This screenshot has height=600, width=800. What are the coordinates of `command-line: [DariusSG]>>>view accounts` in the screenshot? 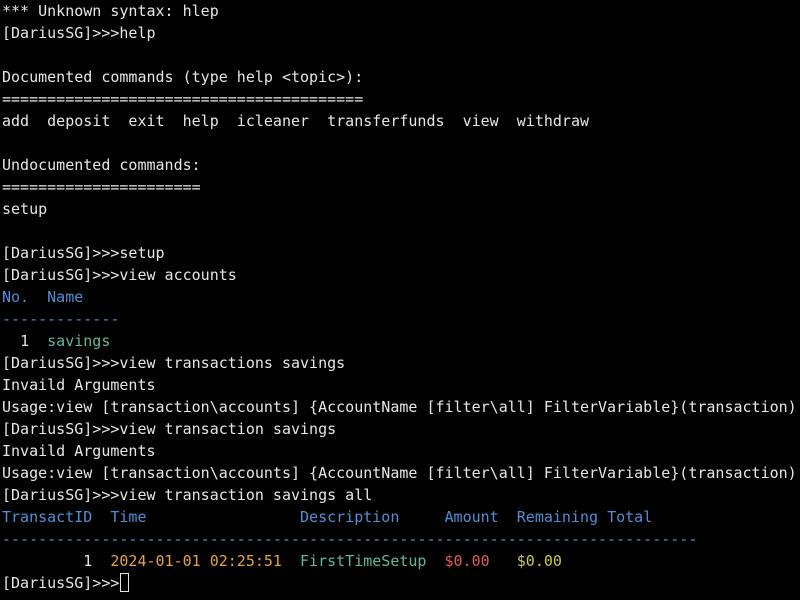 It's located at (401, 275).